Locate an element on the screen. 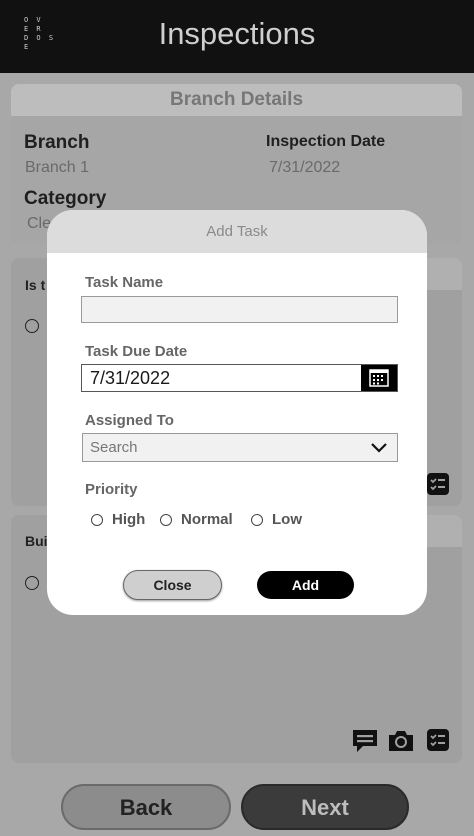 This screenshot has height=836, width=474. app-header: O V E R D O S E Inspections is located at coordinates (237, 36).